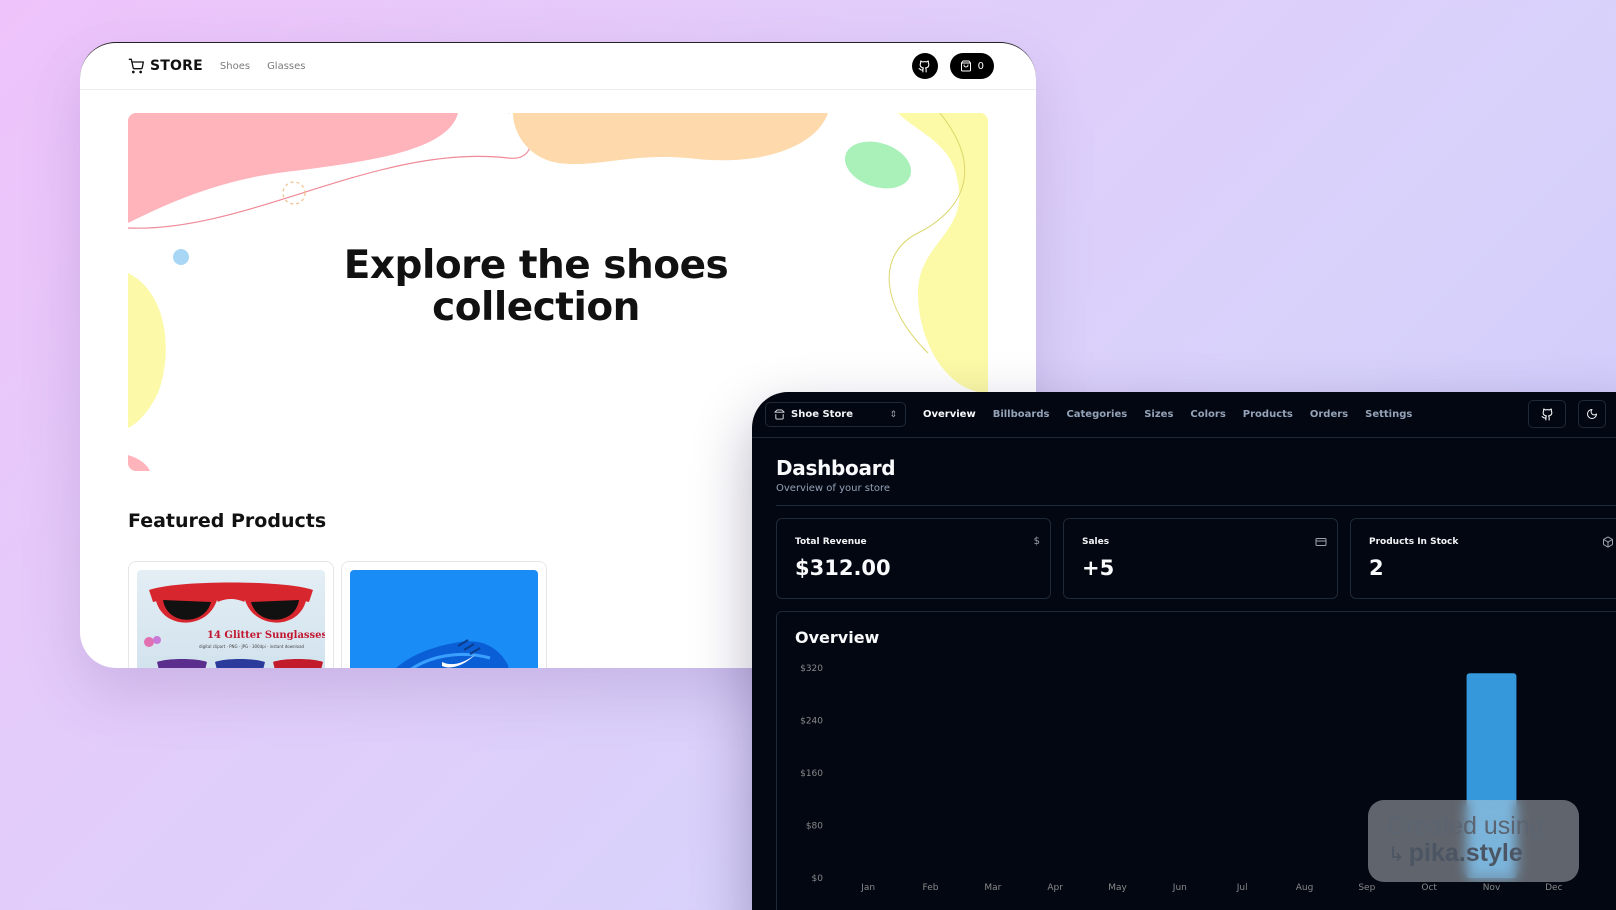 The height and width of the screenshot is (910, 1616). I want to click on y-tick-label: $240, so click(811, 722).